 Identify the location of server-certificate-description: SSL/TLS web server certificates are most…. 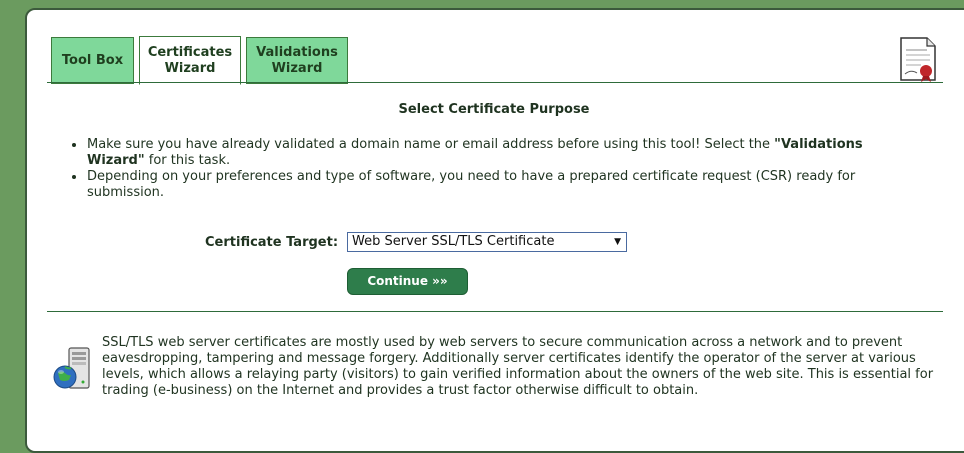
(518, 366).